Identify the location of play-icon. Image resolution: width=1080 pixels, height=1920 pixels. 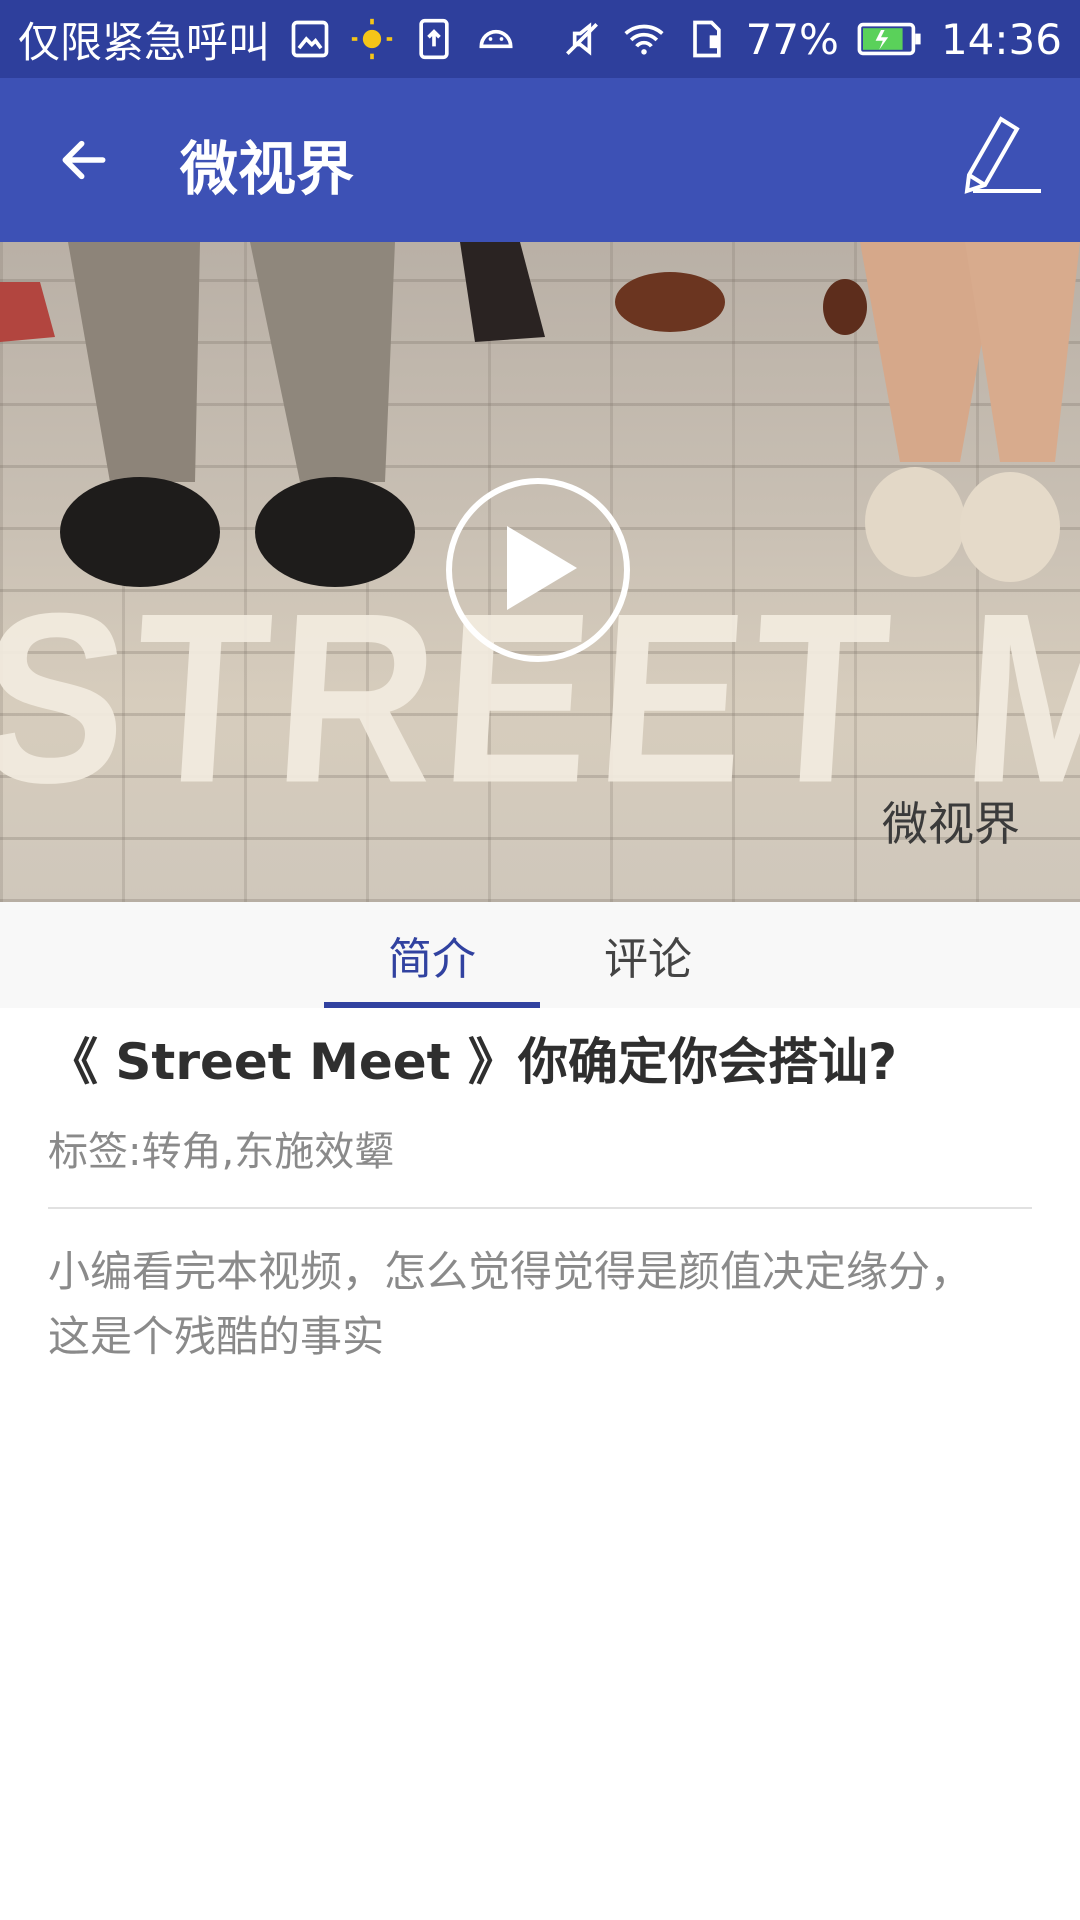
(538, 570).